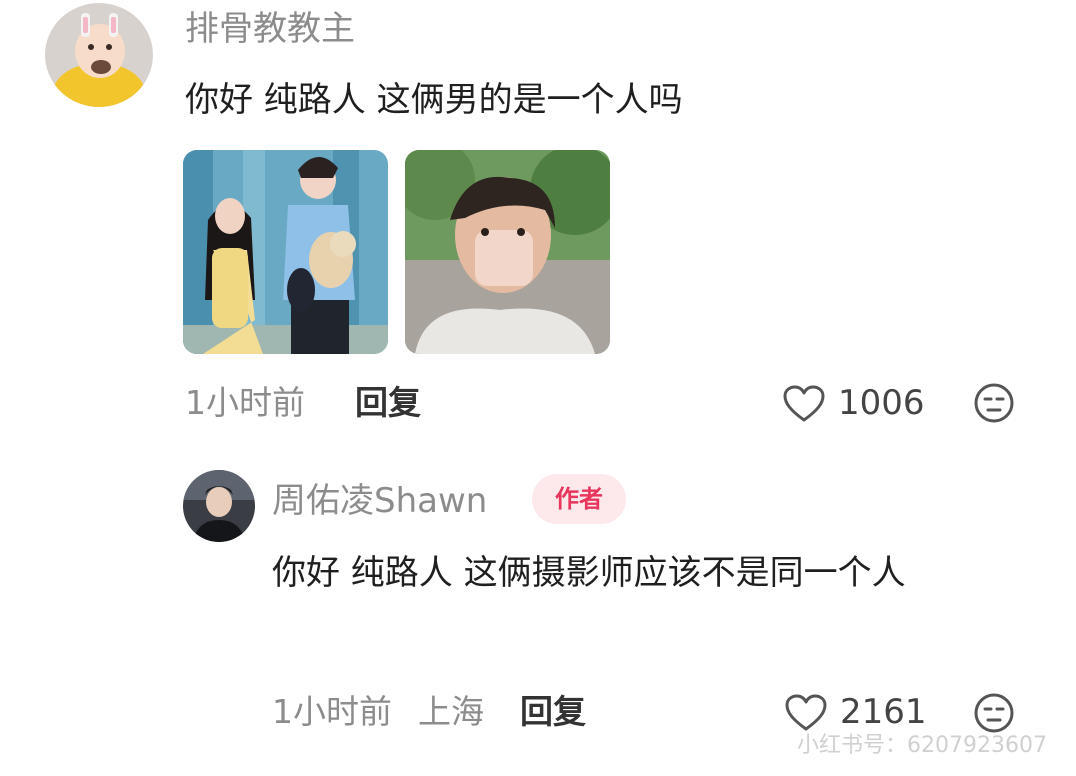 Image resolution: width=1076 pixels, height=776 pixels. Describe the element at coordinates (883, 712) in the screenshot. I see `reply-like-count: 2161` at that location.